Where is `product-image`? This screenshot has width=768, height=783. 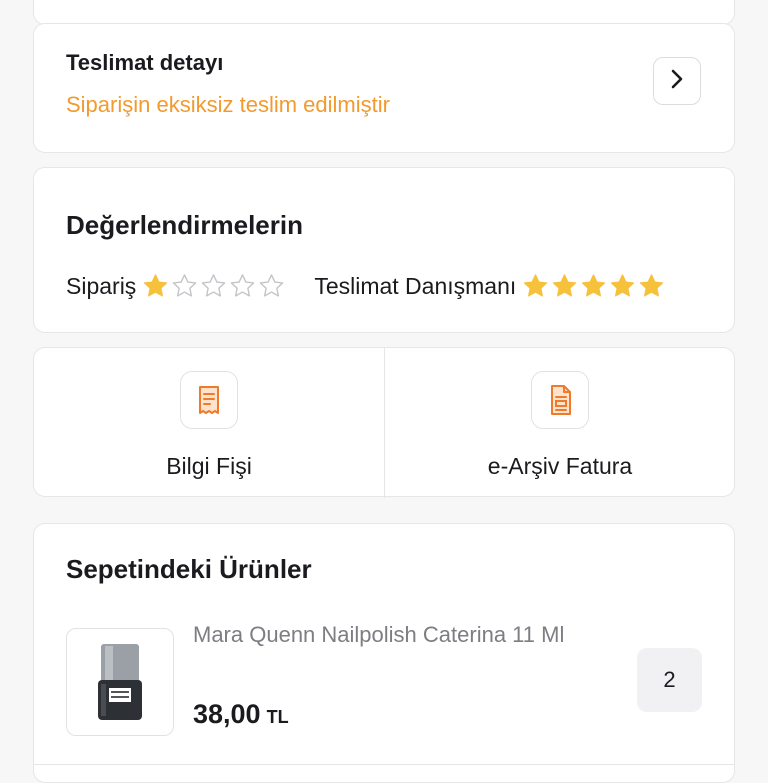 product-image is located at coordinates (120, 682).